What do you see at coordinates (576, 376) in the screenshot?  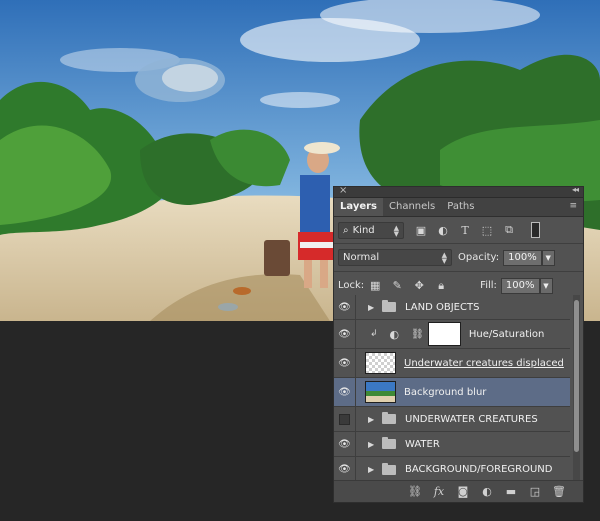 I see `scrollbar-thumb` at bounding box center [576, 376].